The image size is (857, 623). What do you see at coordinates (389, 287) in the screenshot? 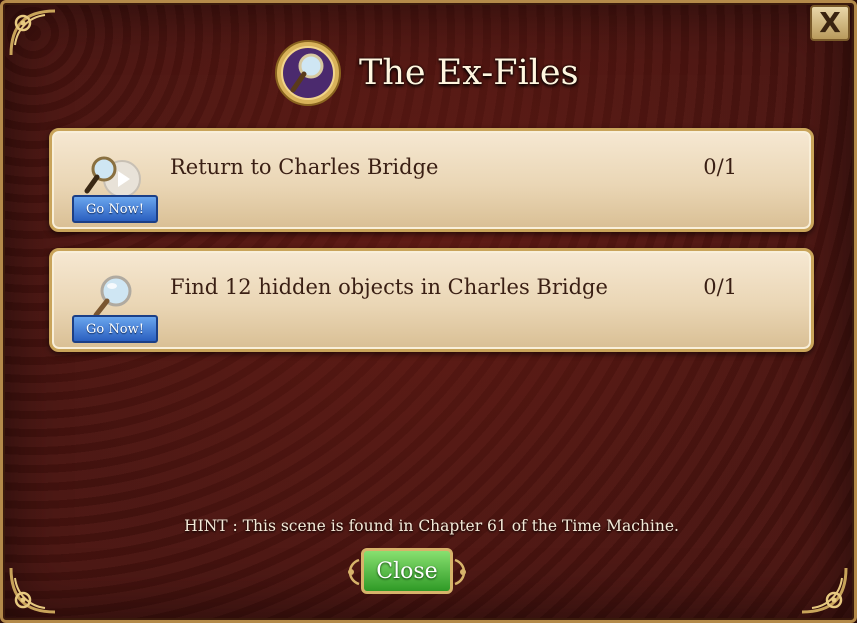
I see `task-label: Find 12 hidden objects in Charles Bridge` at bounding box center [389, 287].